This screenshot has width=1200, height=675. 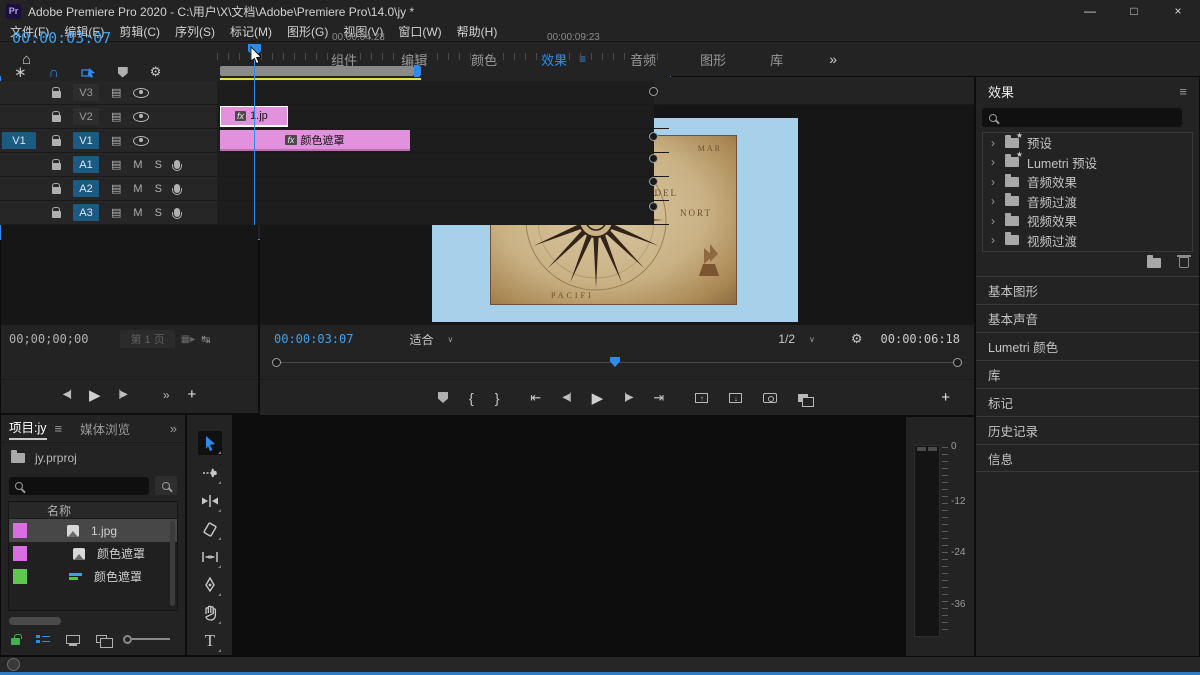 I want to click on project-item-color-matte: 颜色遮罩, so click(x=93, y=553).